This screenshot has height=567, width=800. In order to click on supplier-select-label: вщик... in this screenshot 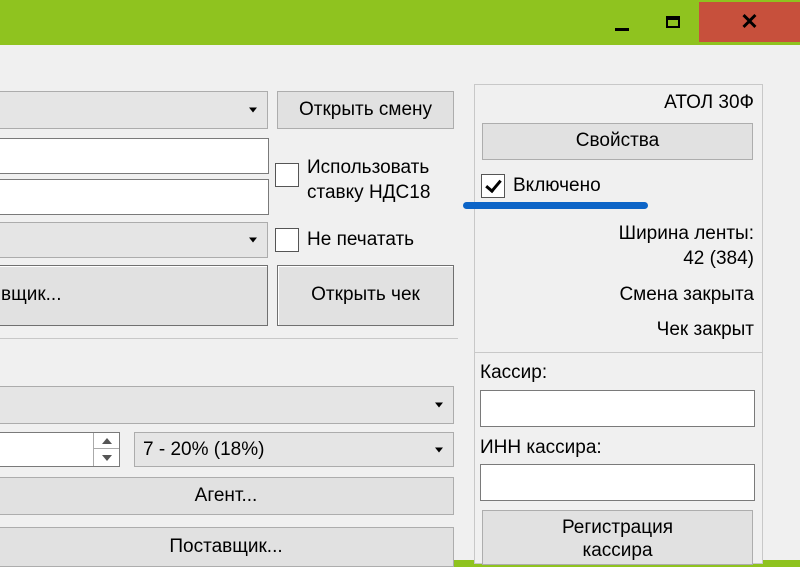, I will do `click(31, 295)`.